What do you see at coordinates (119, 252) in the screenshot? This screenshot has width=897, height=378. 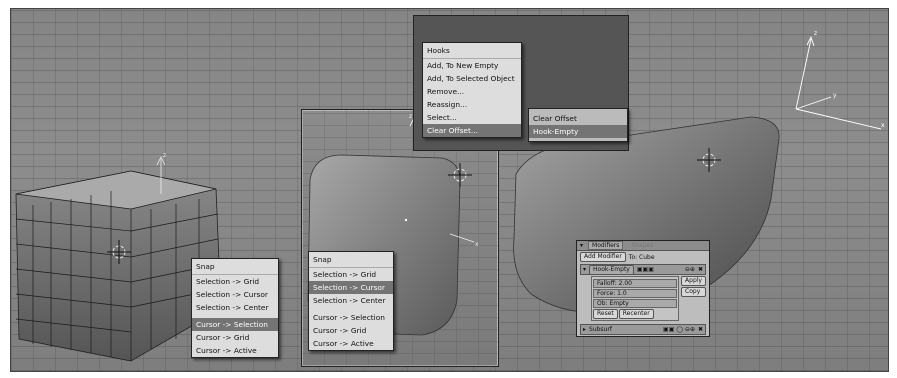 I see `3d-cursor-left` at bounding box center [119, 252].